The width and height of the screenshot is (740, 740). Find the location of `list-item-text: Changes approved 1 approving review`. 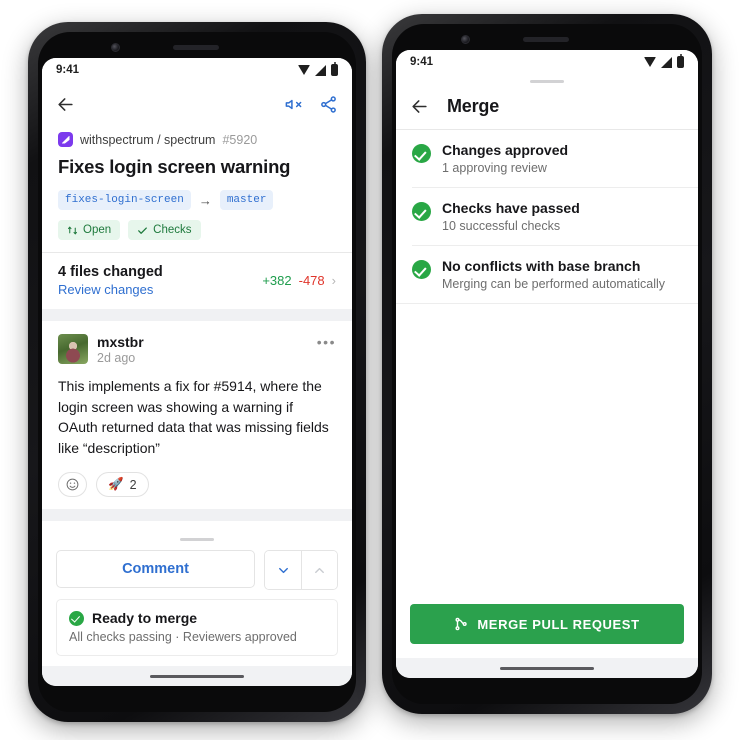

list-item-text: Changes approved 1 approving review is located at coordinates (505, 158).